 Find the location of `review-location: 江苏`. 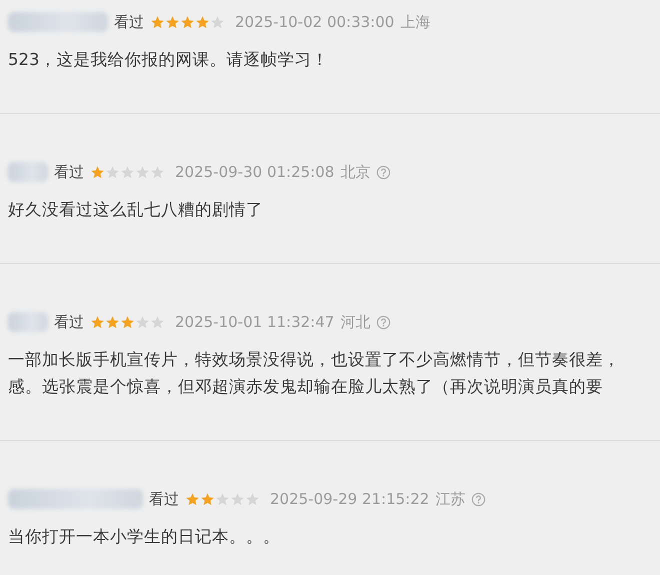

review-location: 江苏 is located at coordinates (450, 499).